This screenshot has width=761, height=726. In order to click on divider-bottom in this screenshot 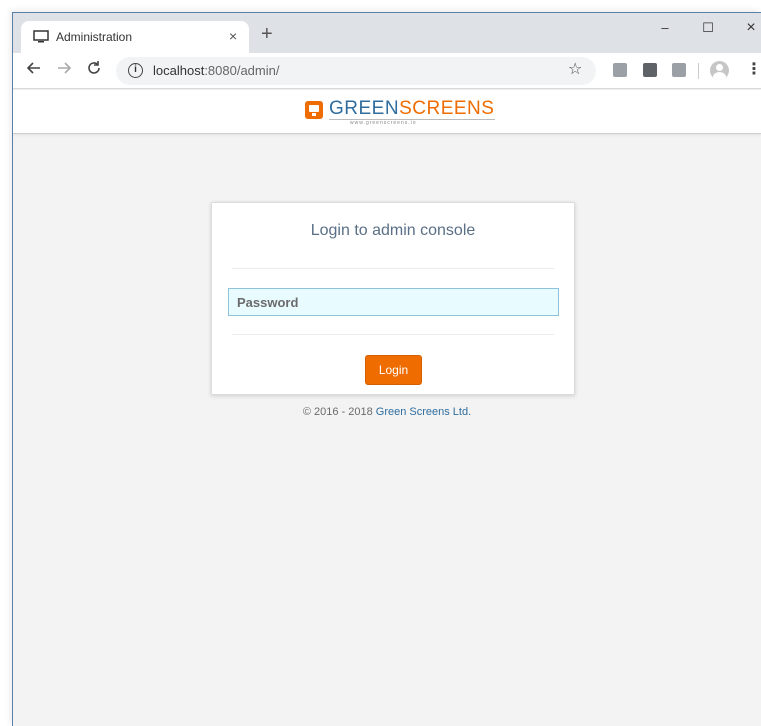, I will do `click(393, 334)`.